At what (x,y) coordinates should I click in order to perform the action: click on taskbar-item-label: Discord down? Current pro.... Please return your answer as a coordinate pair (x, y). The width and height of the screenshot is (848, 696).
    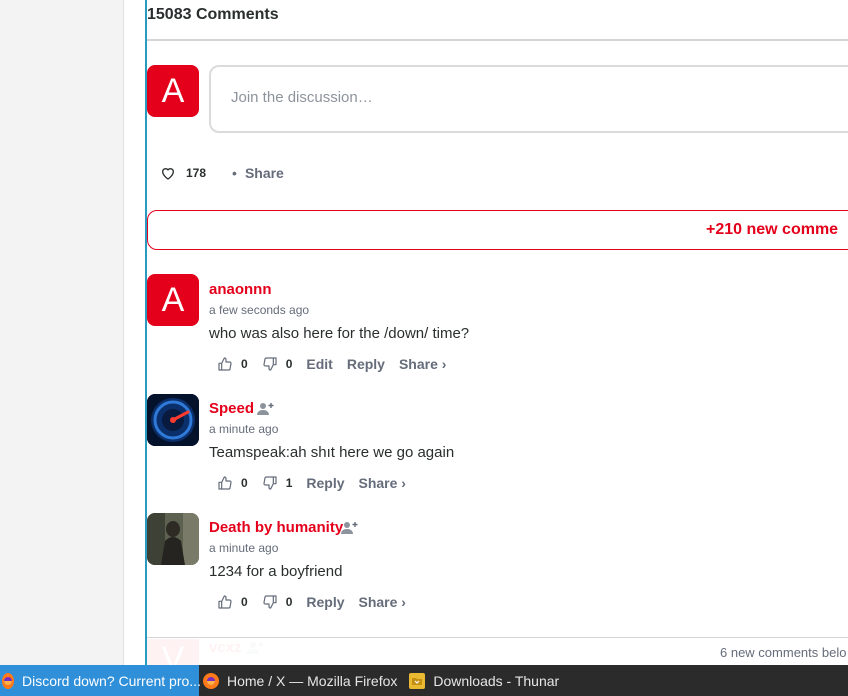
    Looking at the image, I should click on (111, 680).